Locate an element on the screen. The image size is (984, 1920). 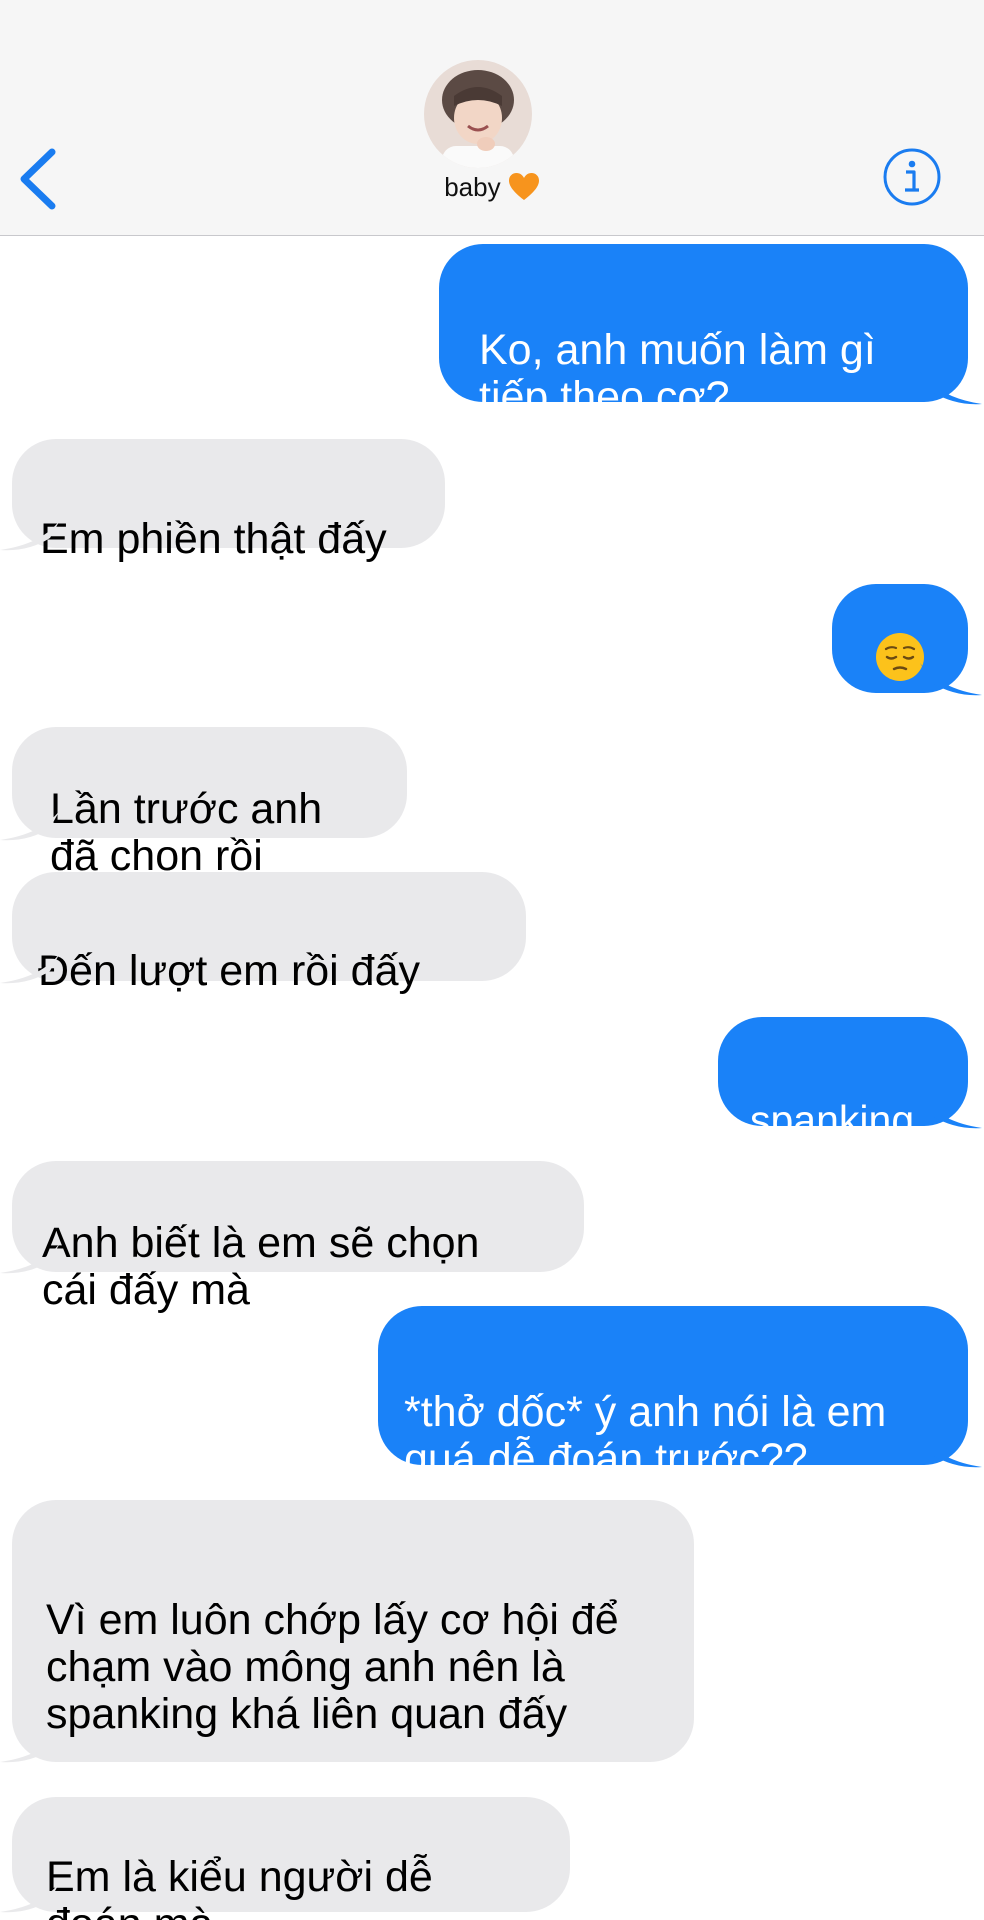
received-message-bubble: Em là kiểu người dễ đoán mà is located at coordinates (291, 1858).